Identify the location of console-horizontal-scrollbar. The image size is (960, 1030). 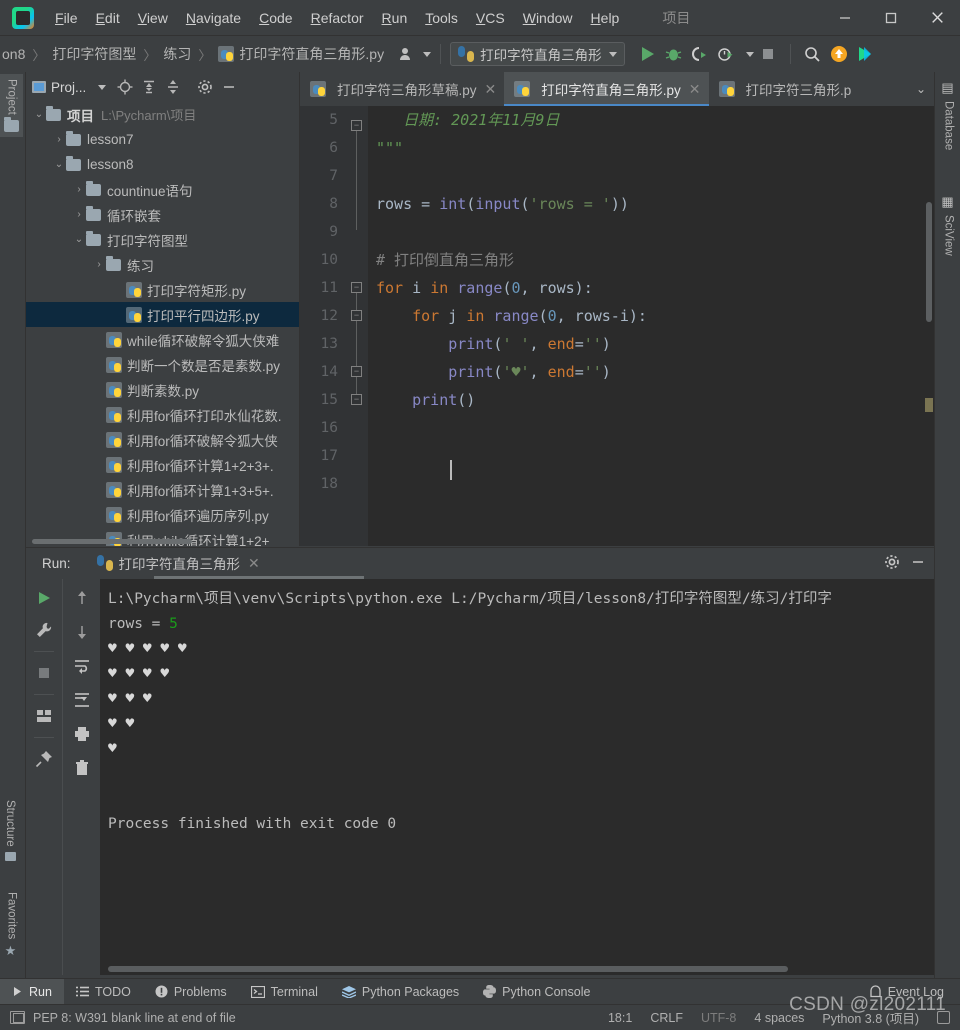
(448, 969).